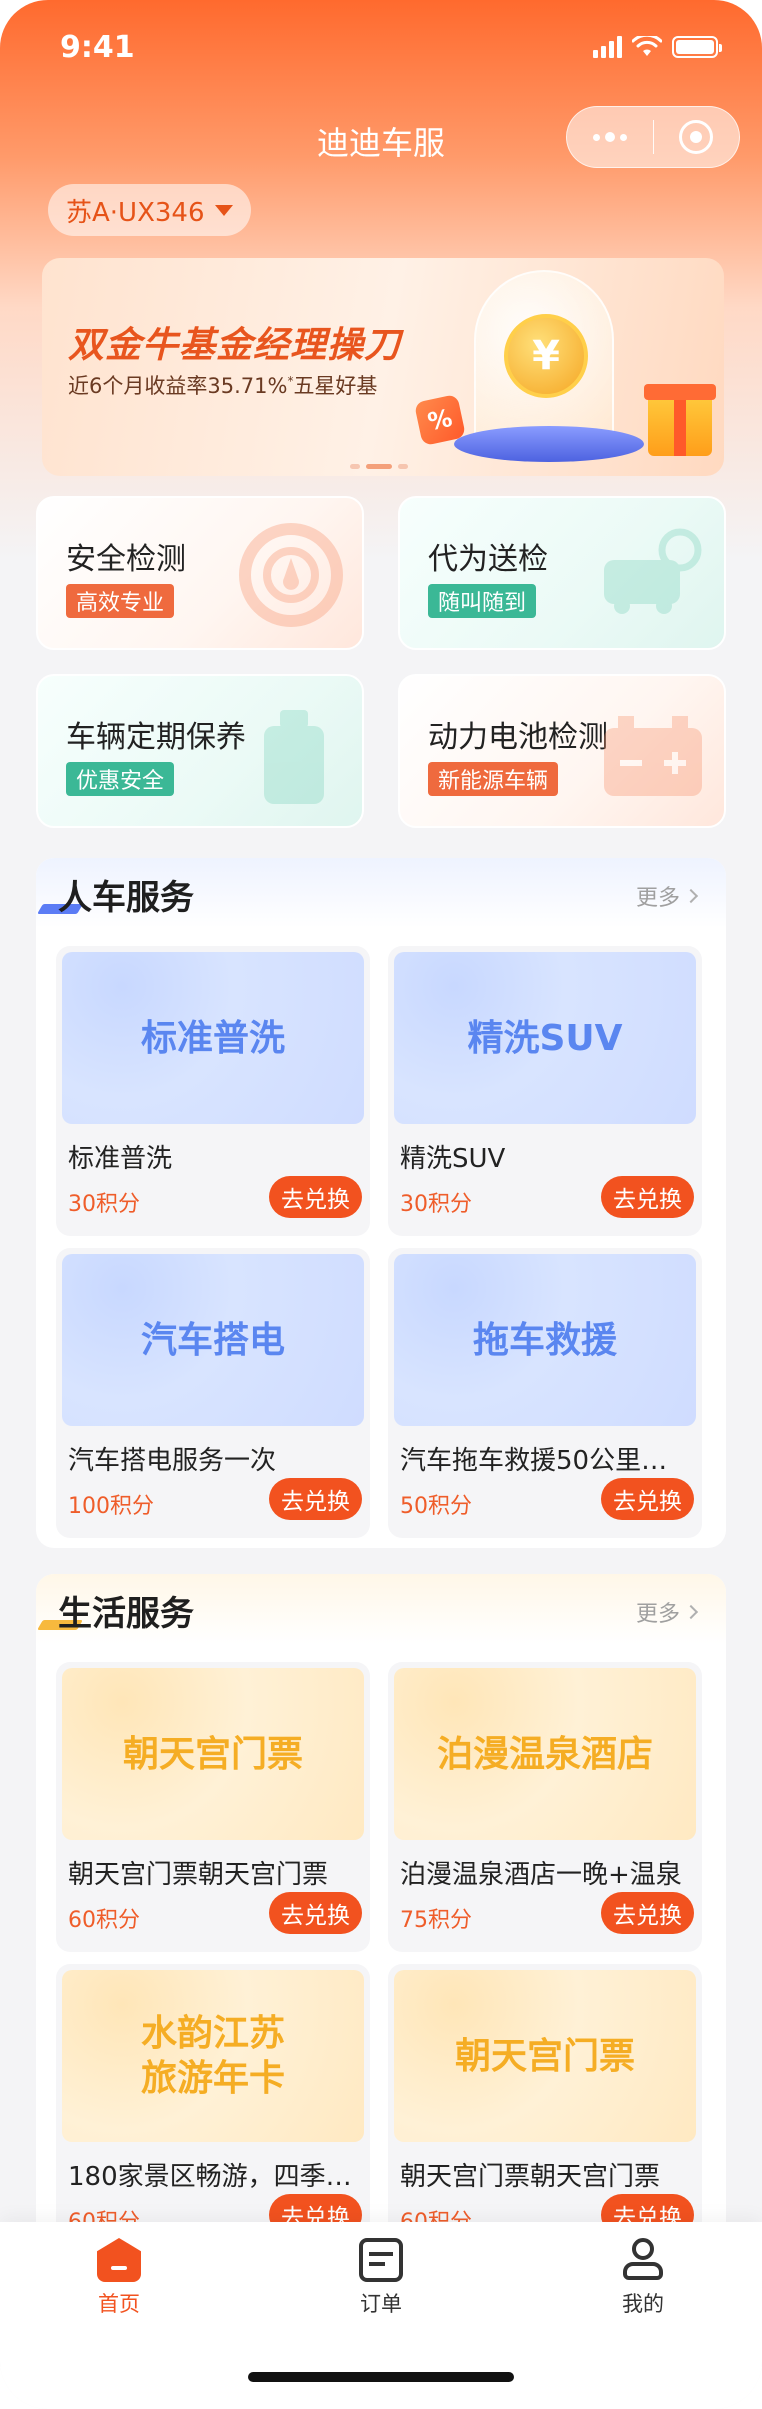 The image size is (762, 2409). I want to click on service-title: 安全检测, so click(126, 559).